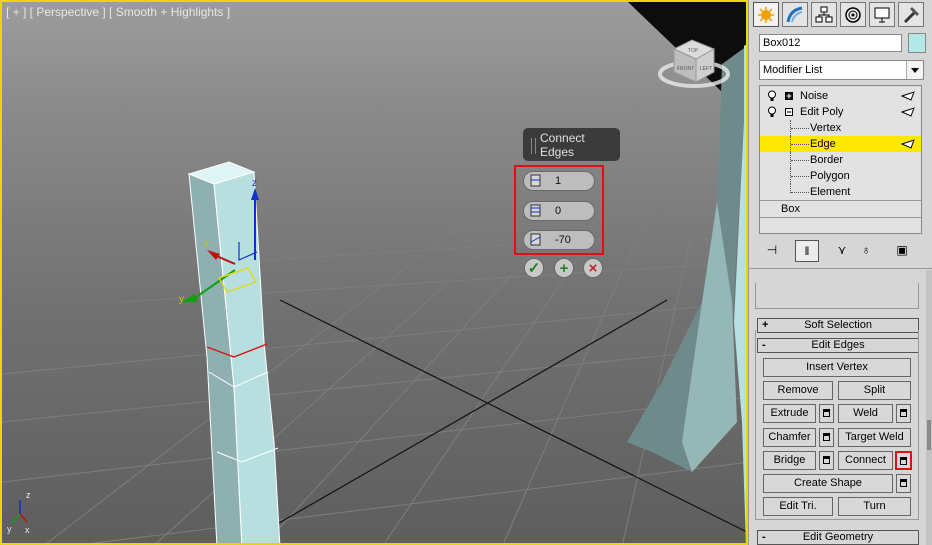 The width and height of the screenshot is (932, 545). I want to click on slide-spinner: -70, so click(559, 240).